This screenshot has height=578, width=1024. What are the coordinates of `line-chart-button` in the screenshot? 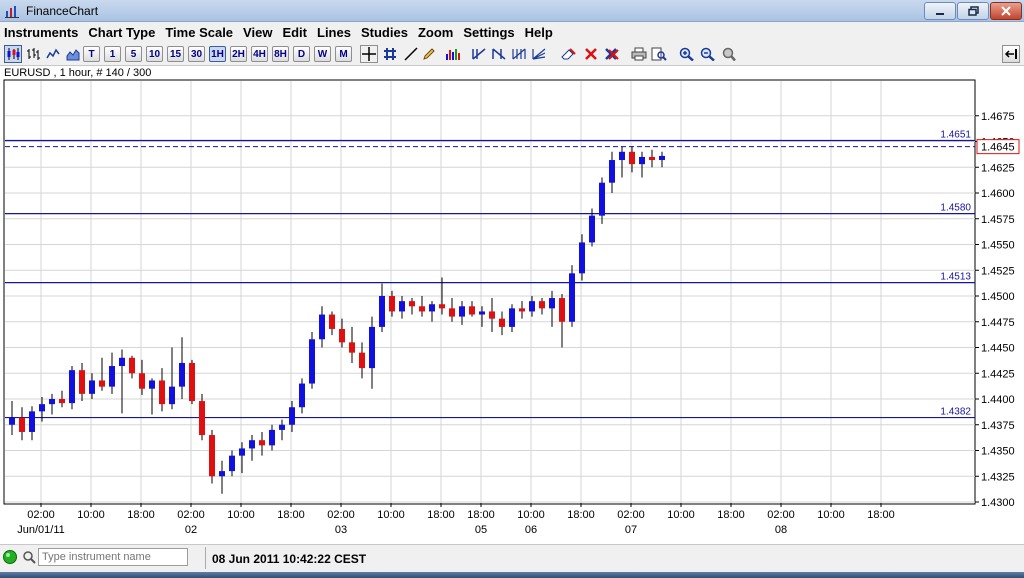 It's located at (53, 54).